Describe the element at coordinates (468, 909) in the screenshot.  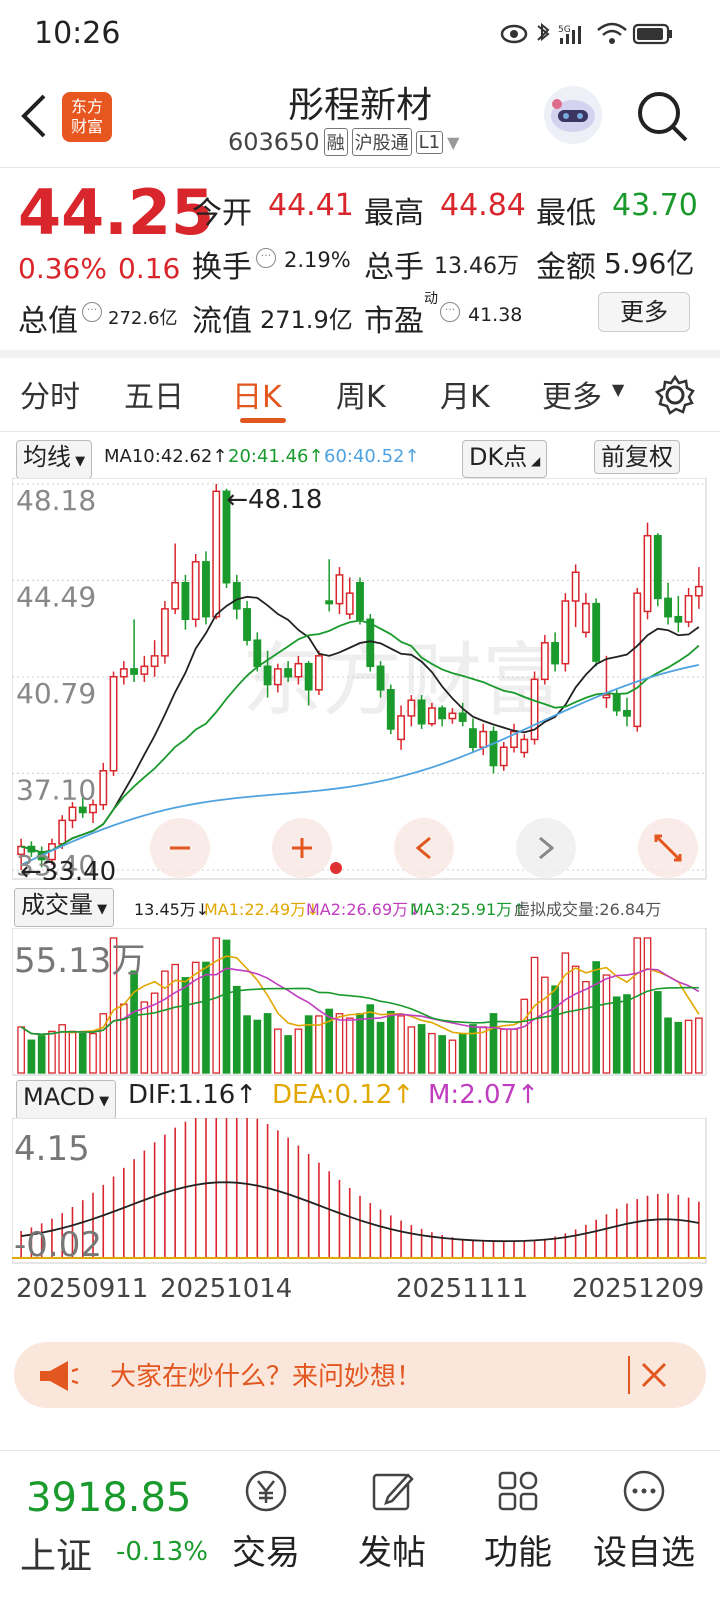
I see `volume-ma3: MA3:25.91万↑` at that location.